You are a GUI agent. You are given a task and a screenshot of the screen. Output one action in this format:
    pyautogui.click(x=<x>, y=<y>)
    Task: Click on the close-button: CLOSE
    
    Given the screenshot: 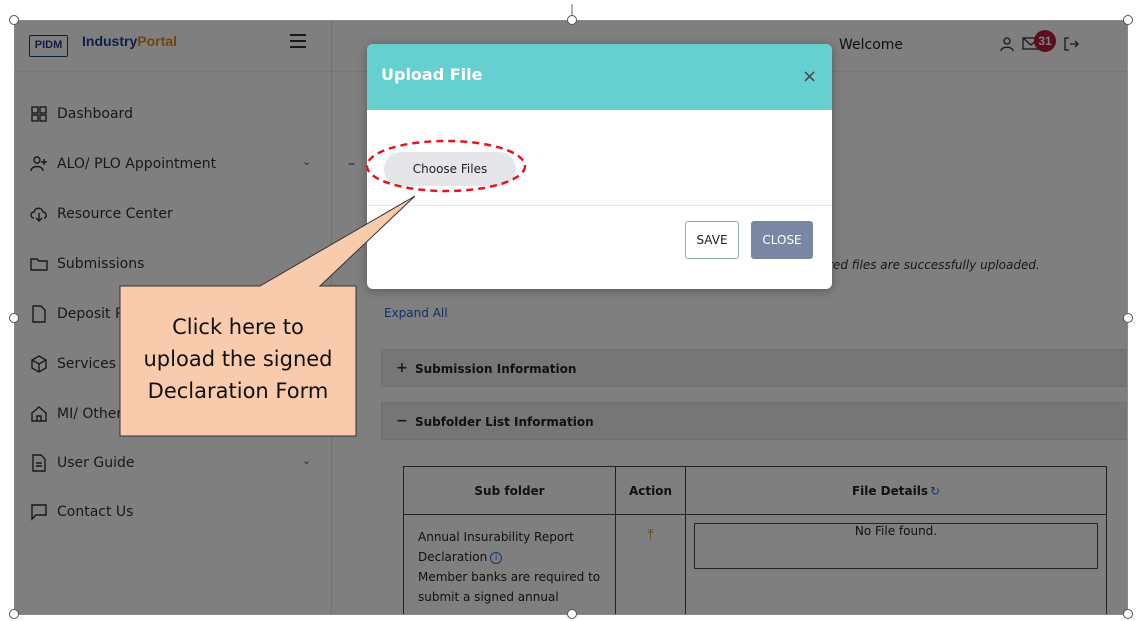 What is the action you would take?
    pyautogui.click(x=782, y=240)
    